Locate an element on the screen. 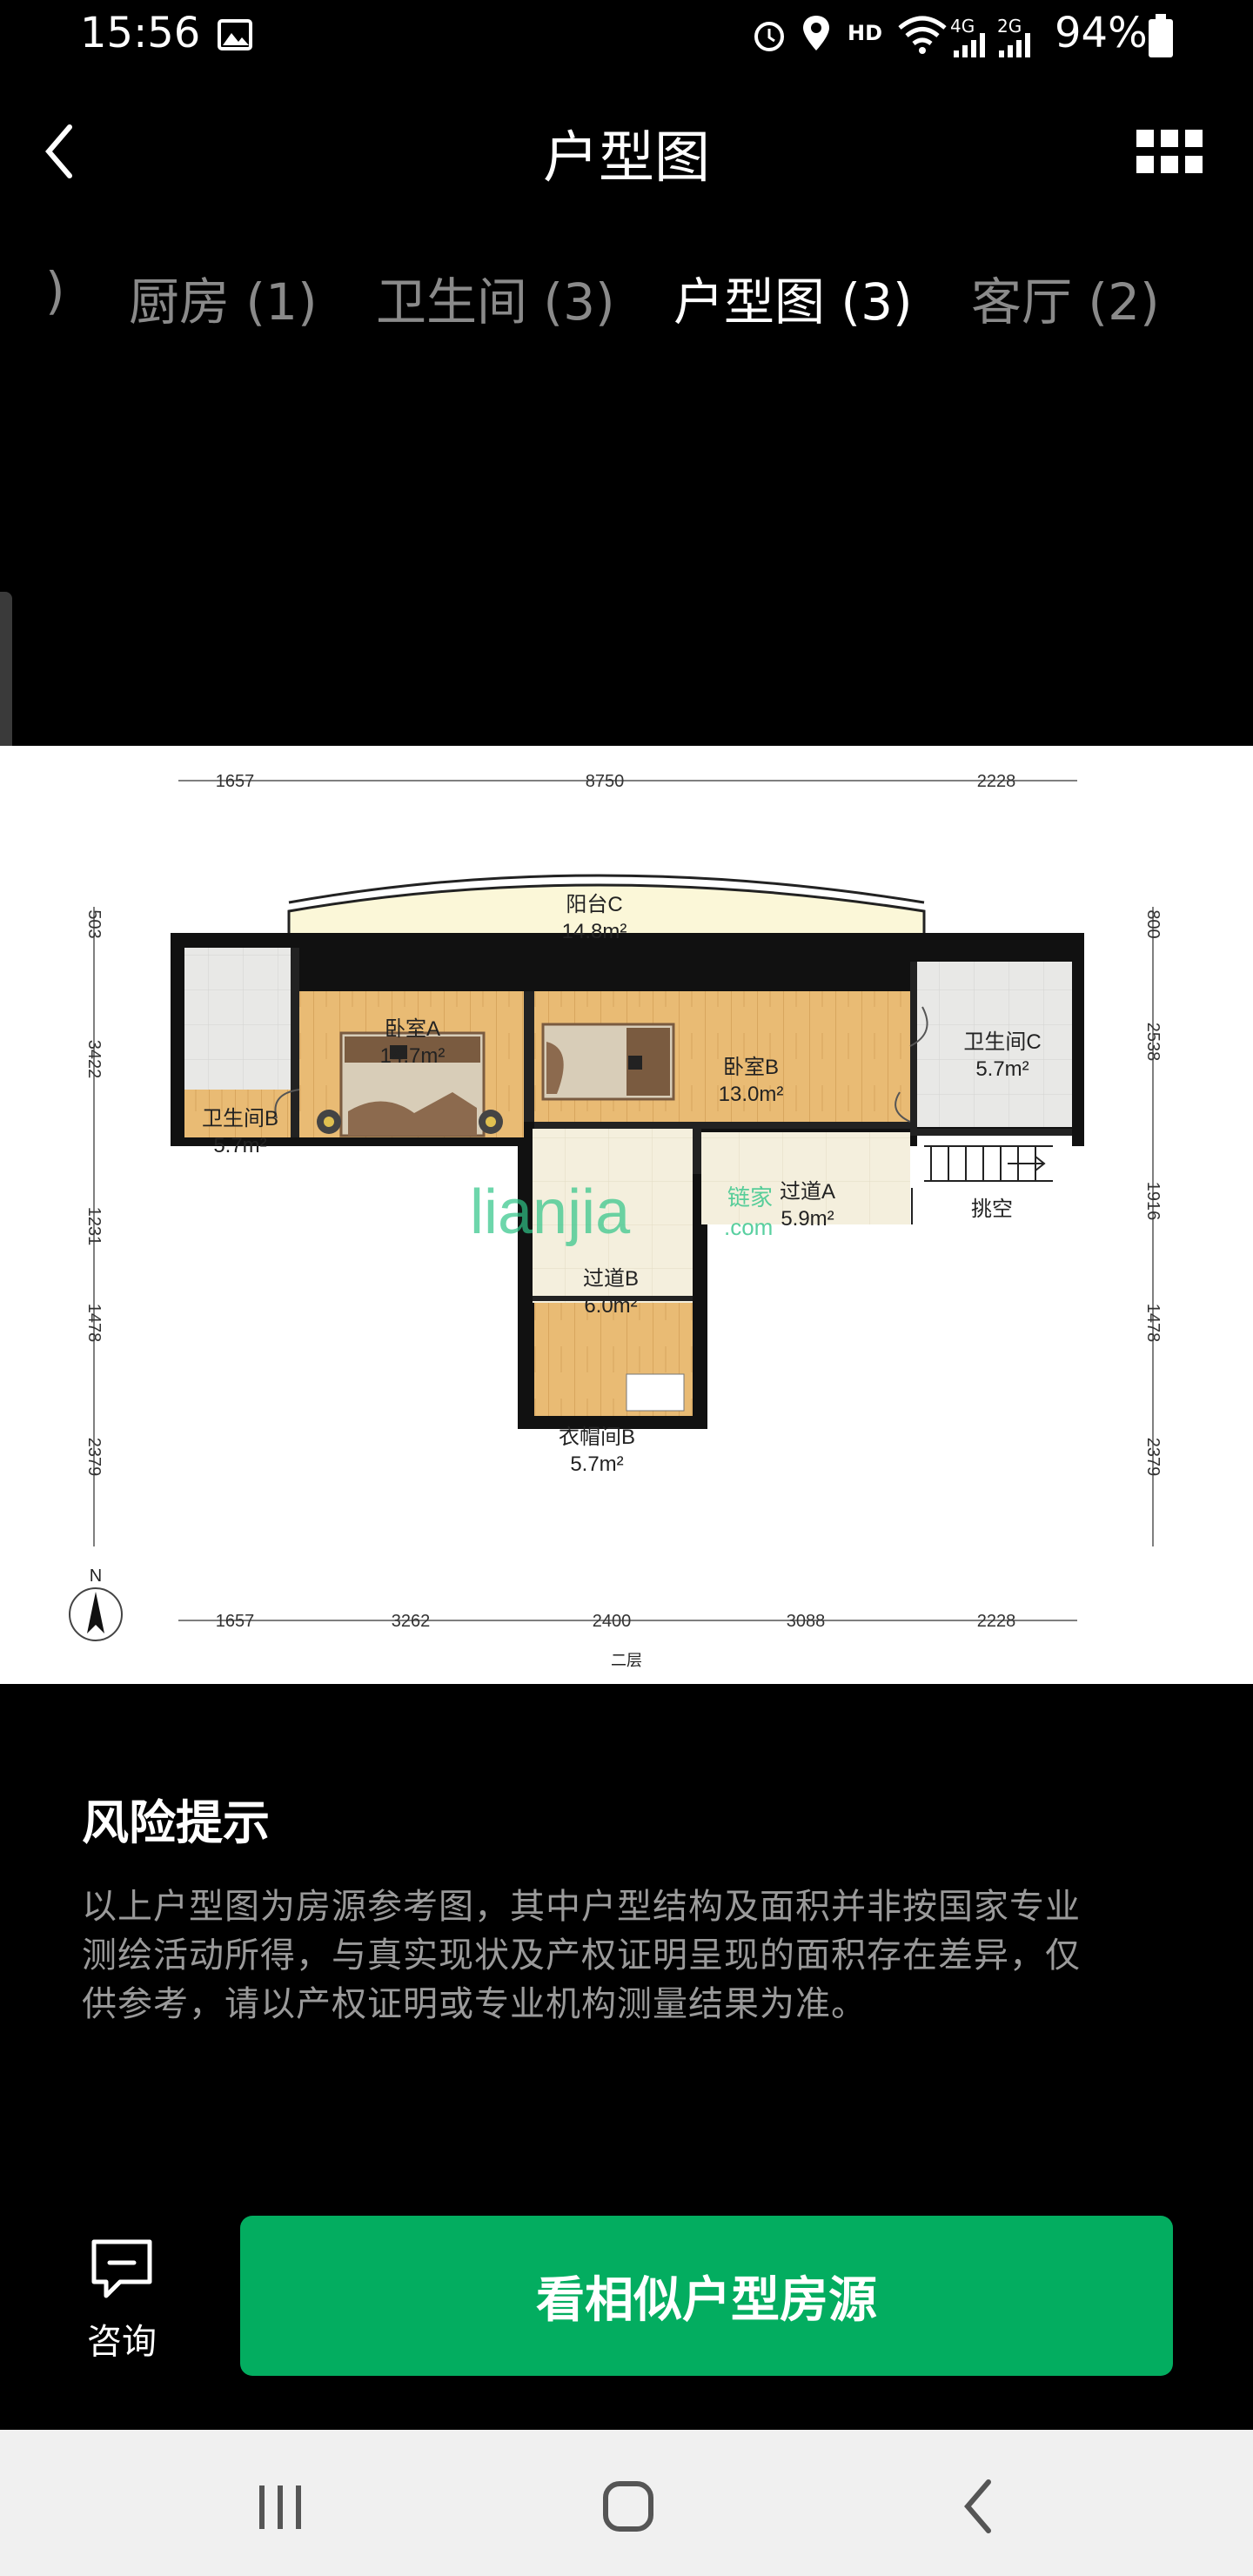 The height and width of the screenshot is (2576, 1253). room-bathroom-c-name: 卫生间C is located at coordinates (1002, 1042).